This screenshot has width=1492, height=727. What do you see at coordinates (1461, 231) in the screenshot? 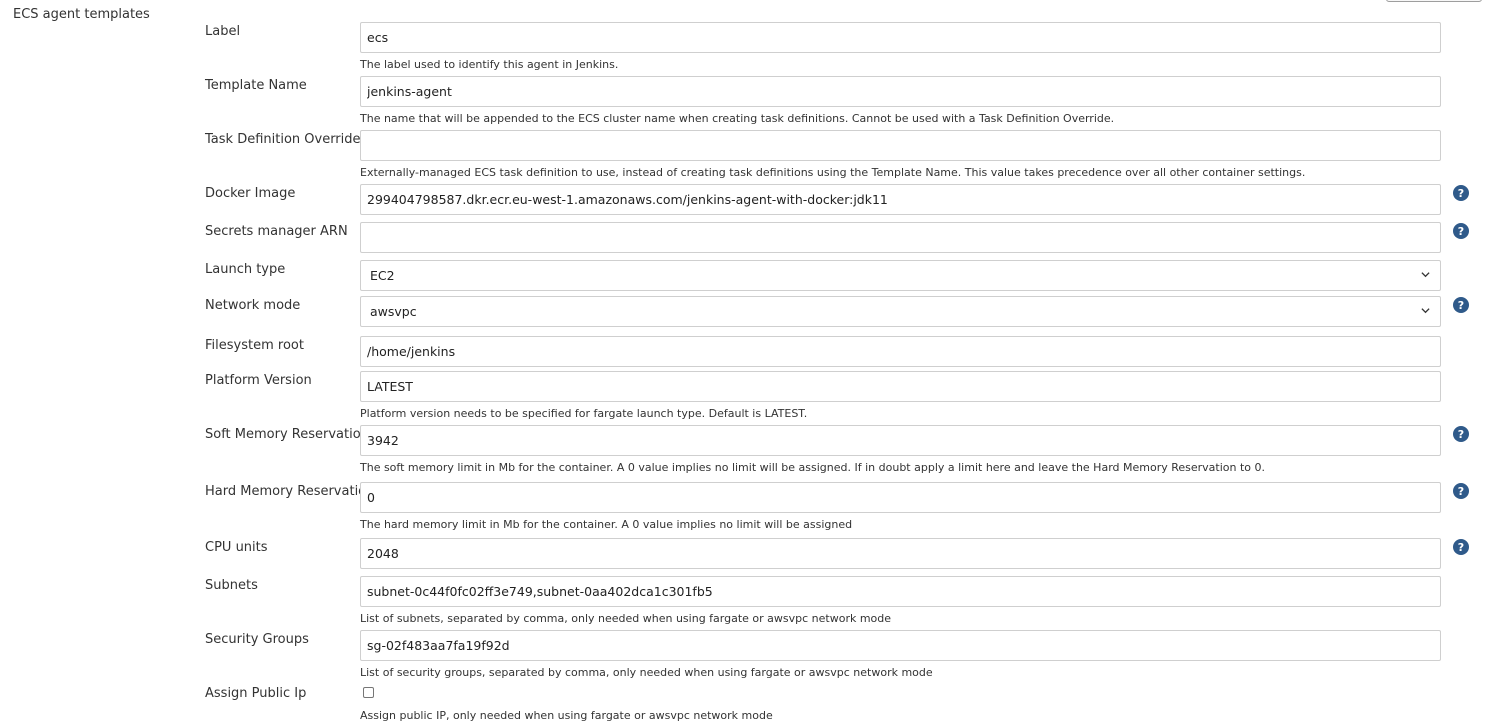
I see `secrets-arn-help-icon: ?` at bounding box center [1461, 231].